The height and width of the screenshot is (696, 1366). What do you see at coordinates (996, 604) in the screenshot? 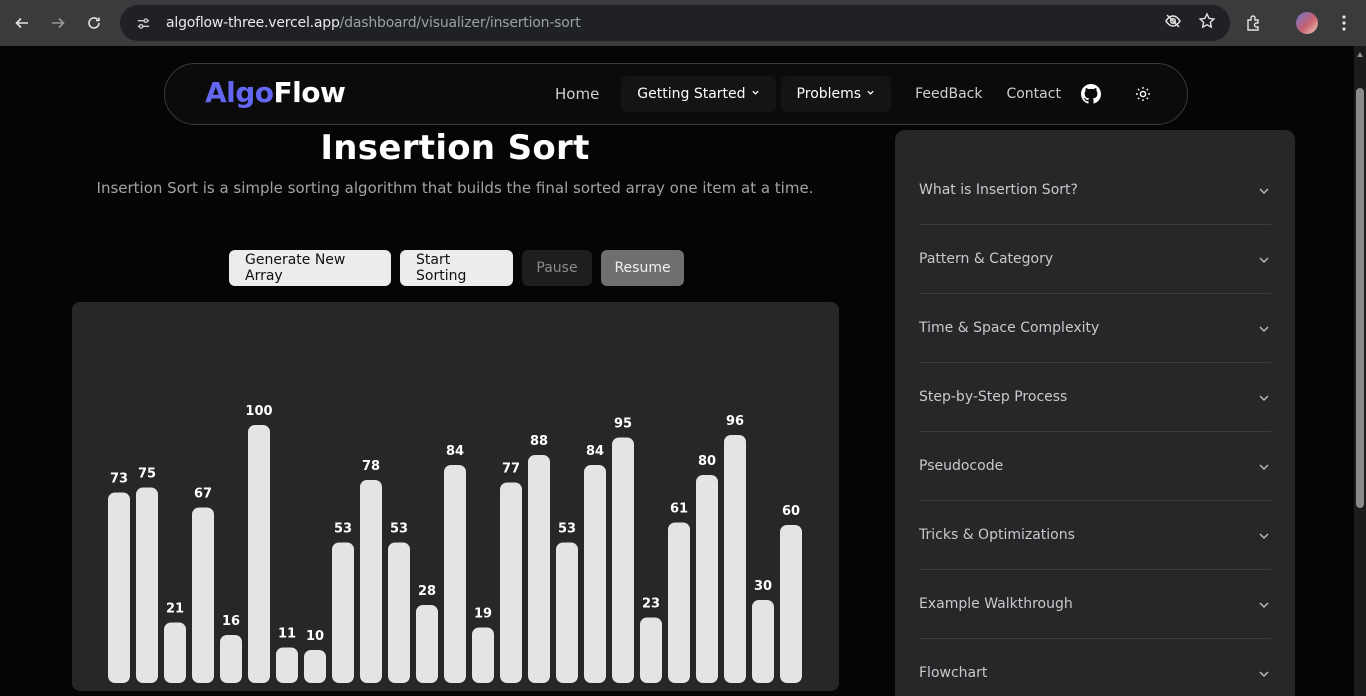
I see `accordion-label: Example Walkthrough` at bounding box center [996, 604].